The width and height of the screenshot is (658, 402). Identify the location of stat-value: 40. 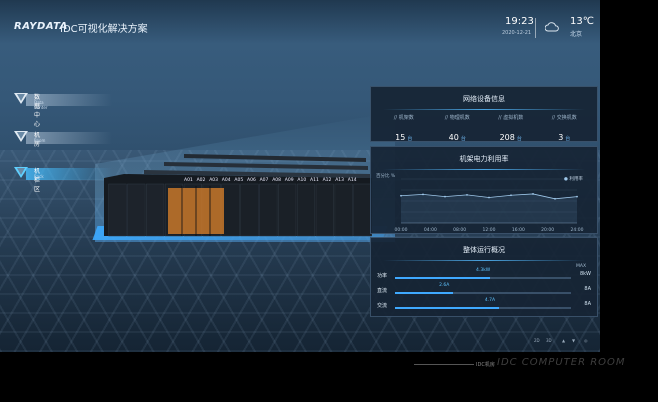
(453, 137).